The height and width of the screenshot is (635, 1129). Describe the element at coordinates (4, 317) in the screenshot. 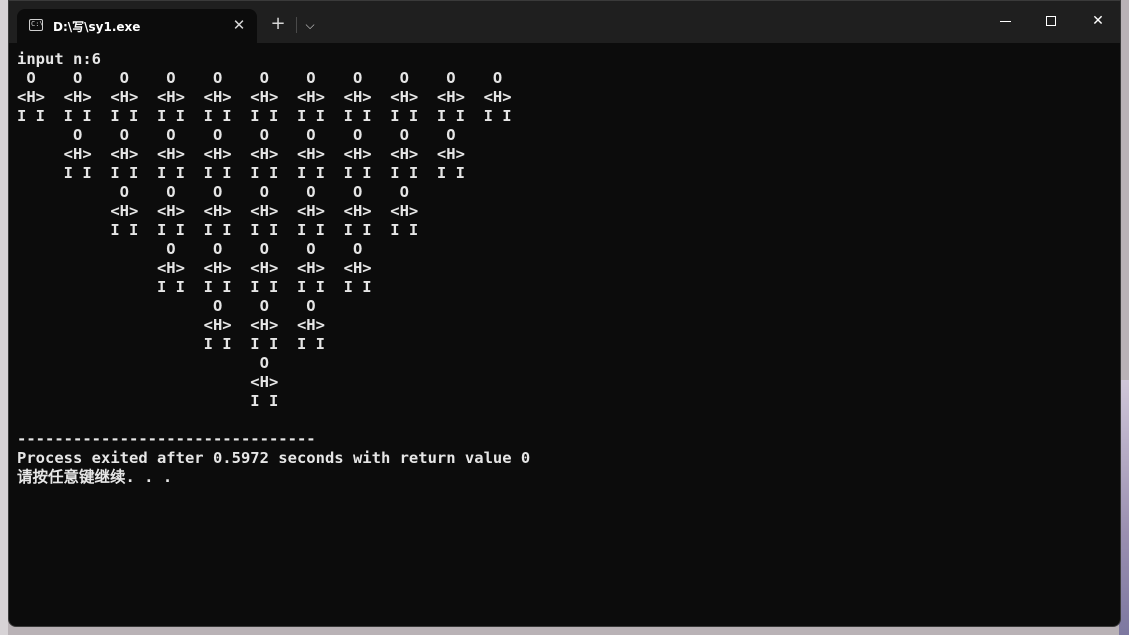

I see `desktop-background-left` at that location.